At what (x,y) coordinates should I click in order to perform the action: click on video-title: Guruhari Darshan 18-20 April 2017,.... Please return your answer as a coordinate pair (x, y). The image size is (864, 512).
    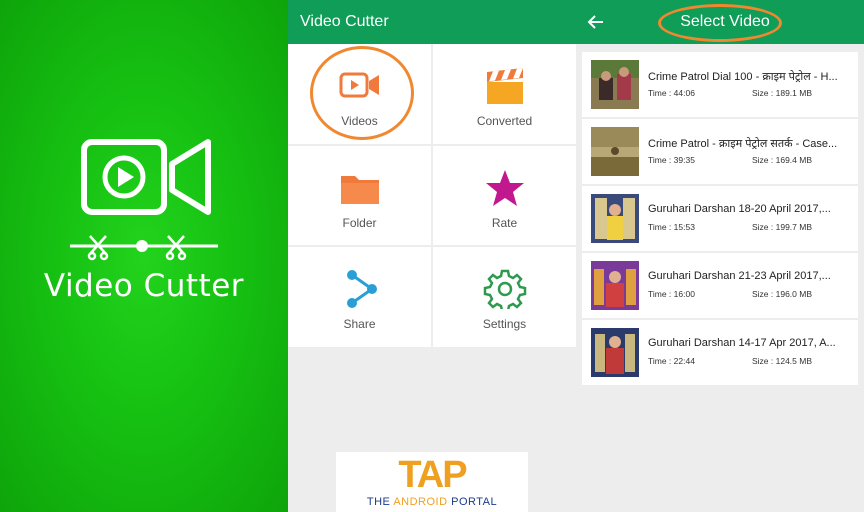
    Looking at the image, I should click on (739, 209).